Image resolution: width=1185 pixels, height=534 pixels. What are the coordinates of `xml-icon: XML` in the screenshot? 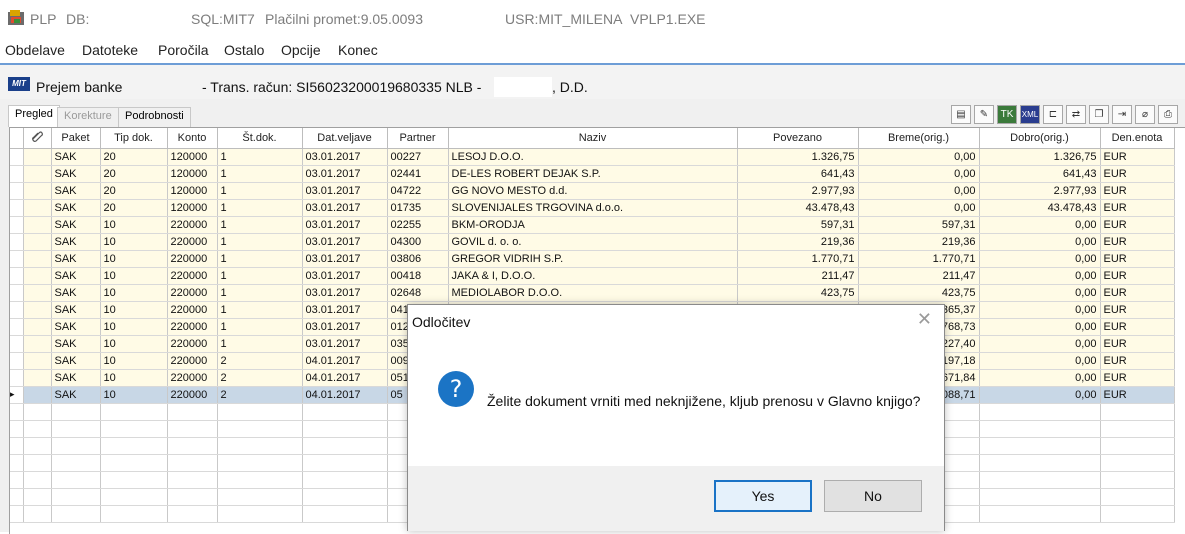 It's located at (1030, 114).